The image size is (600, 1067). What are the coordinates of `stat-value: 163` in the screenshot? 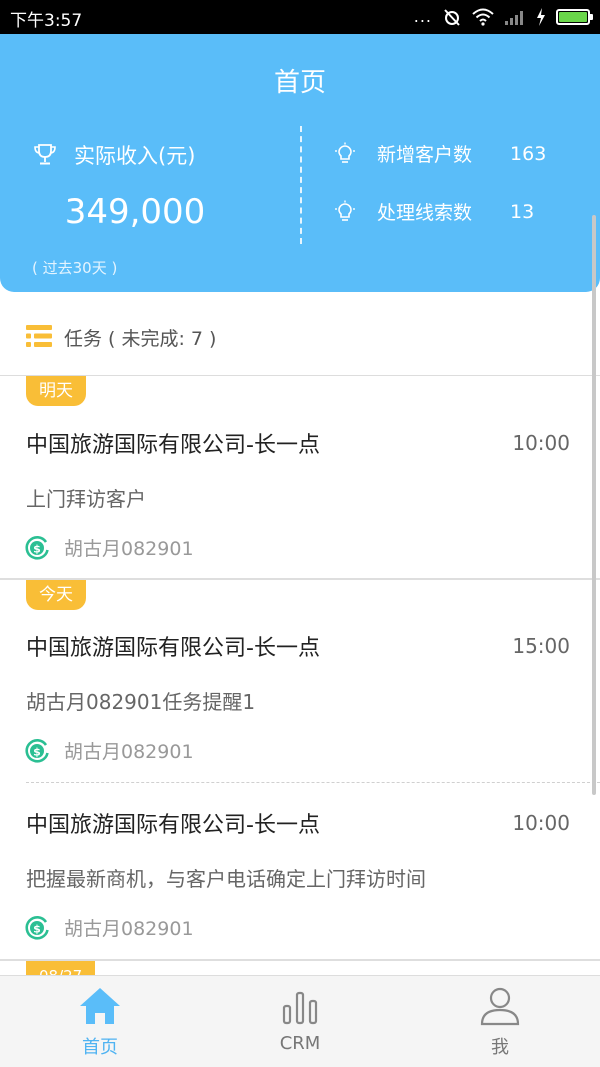 It's located at (528, 153).